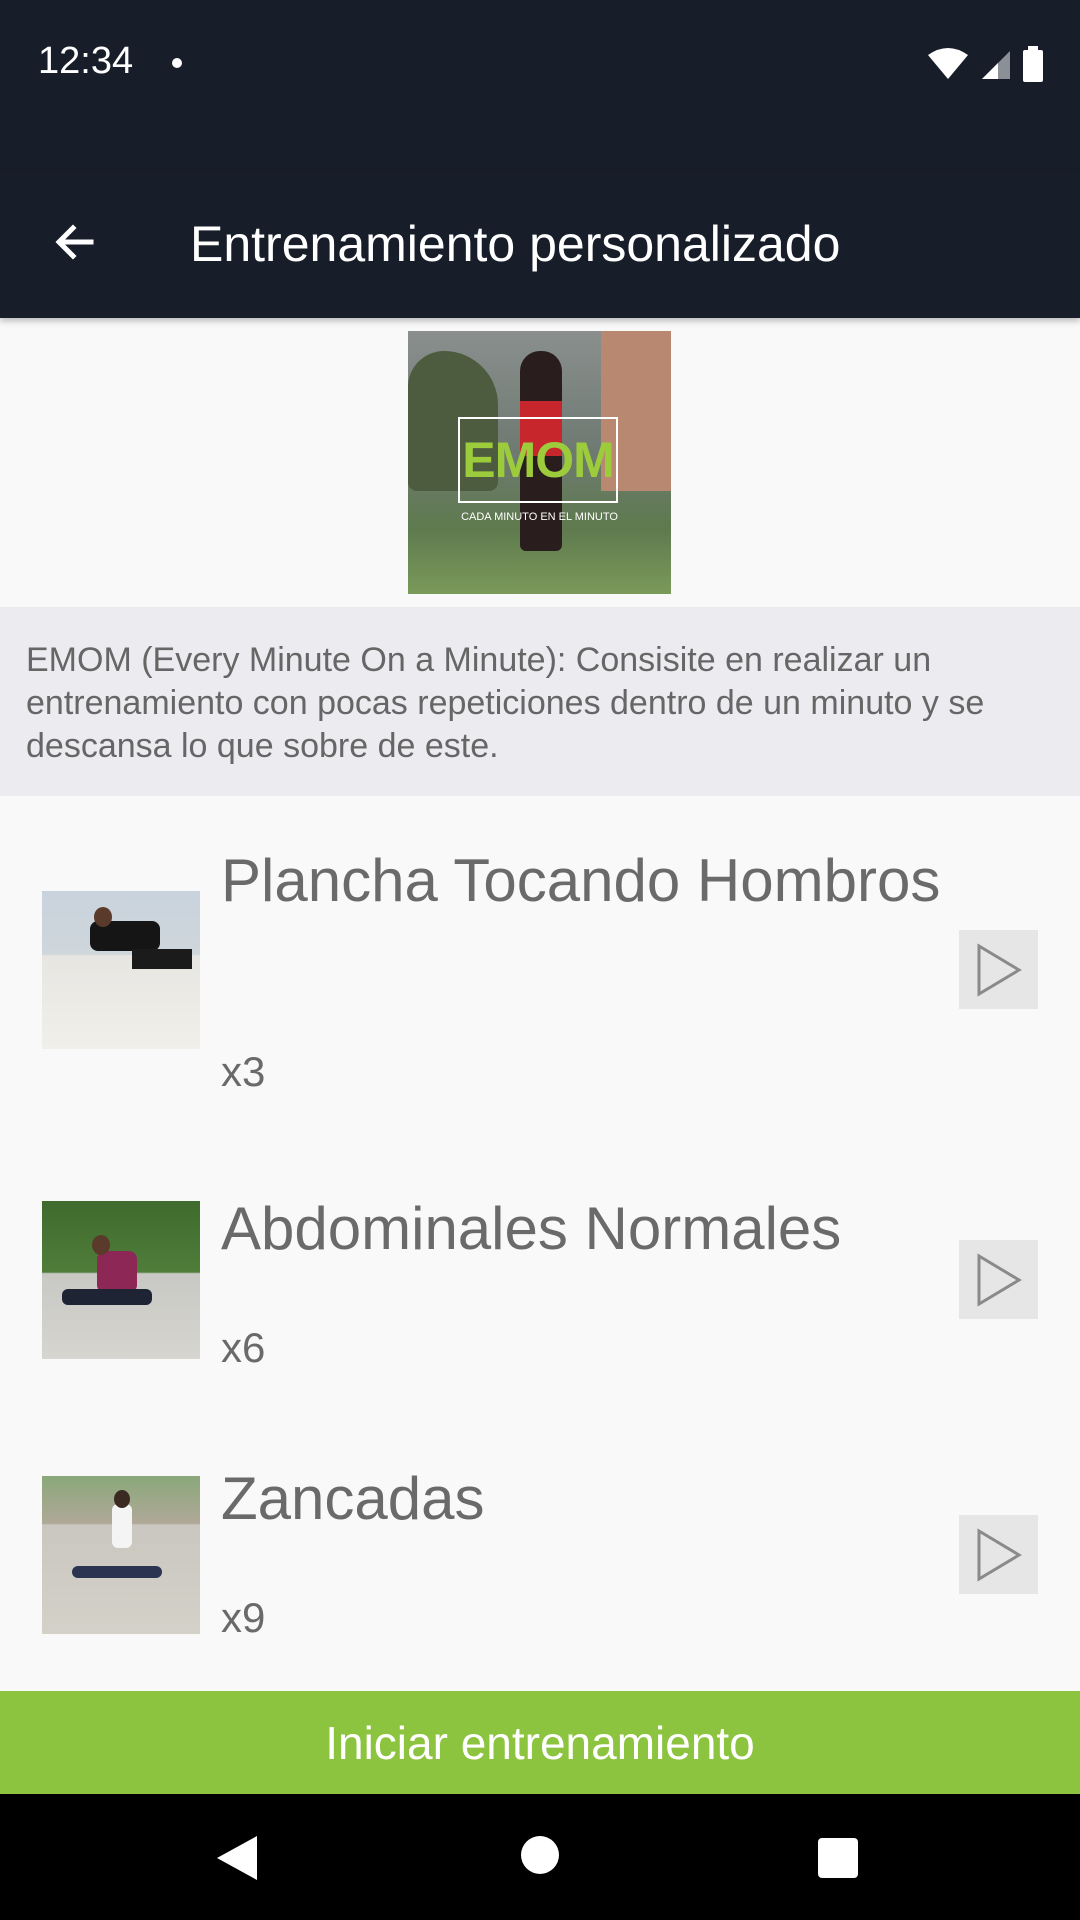  I want to click on exercise-name: Plancha Tocando Hombros, so click(581, 880).